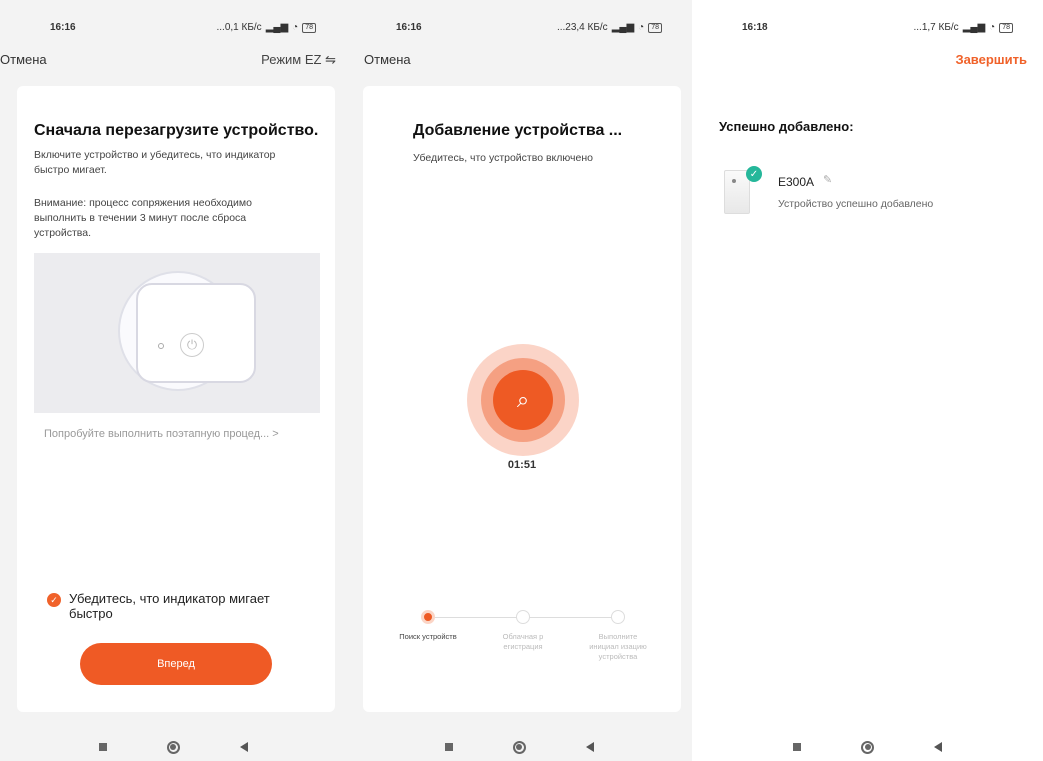  Describe the element at coordinates (192, 345) in the screenshot. I see `power-icon: ⏻` at that location.